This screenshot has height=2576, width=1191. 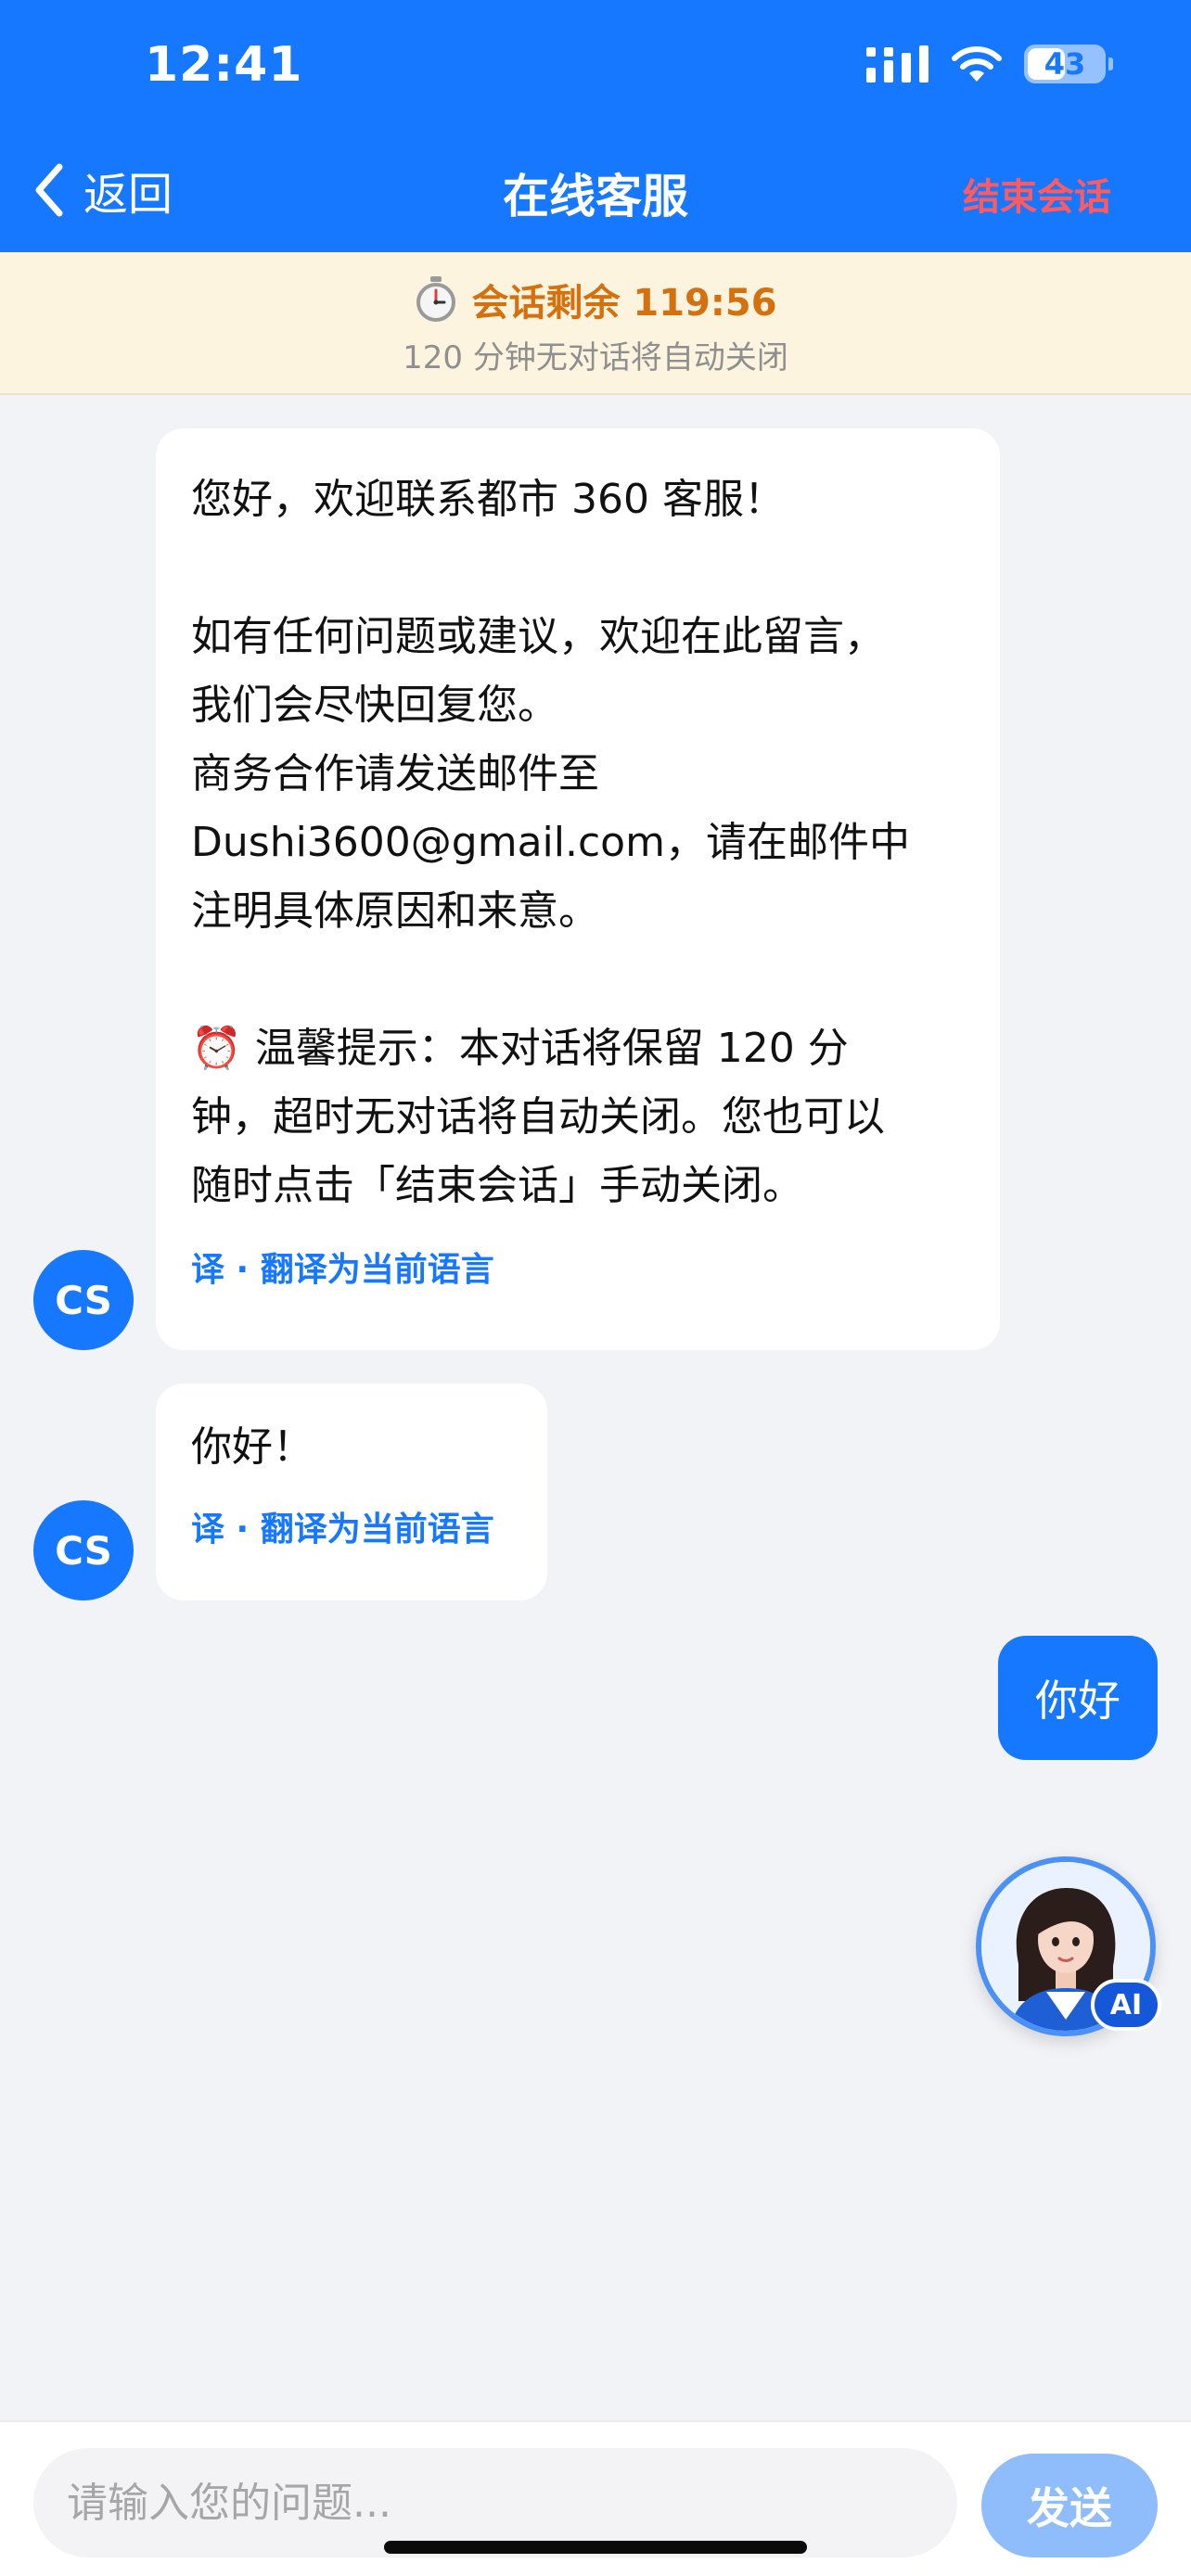 I want to click on cellular-signal-icon, so click(x=897, y=64).